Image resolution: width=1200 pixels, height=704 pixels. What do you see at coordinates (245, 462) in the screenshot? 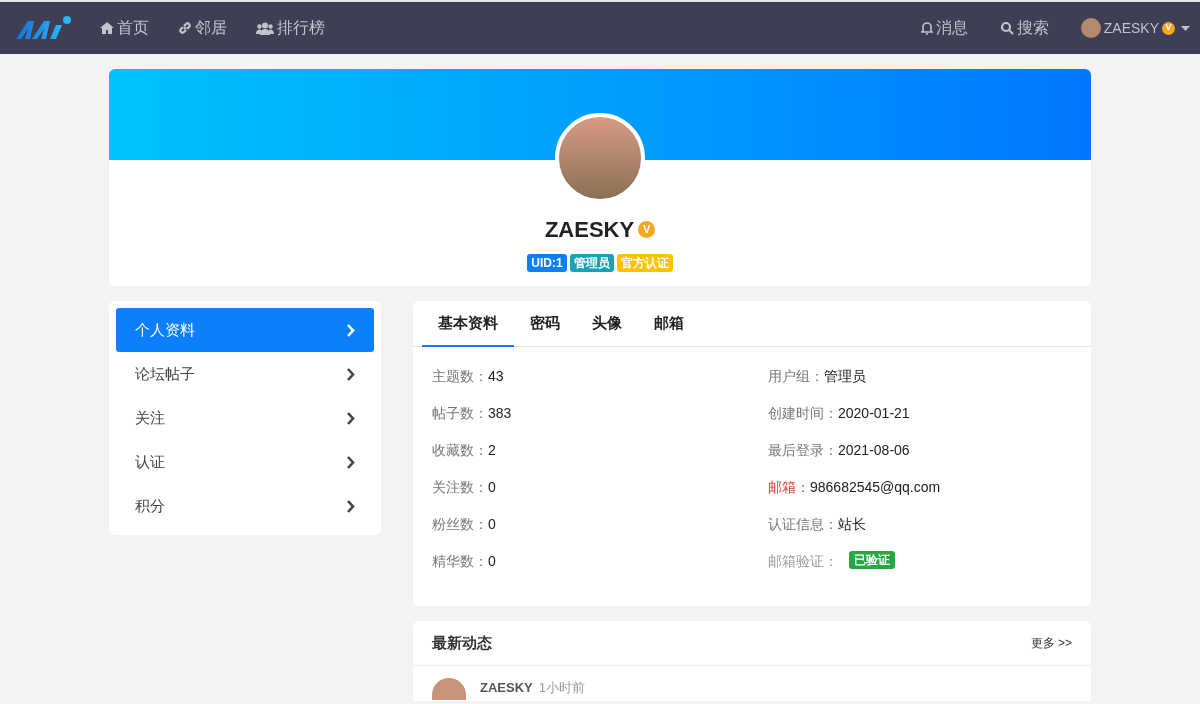
I see `sidebar-item: 认证` at bounding box center [245, 462].